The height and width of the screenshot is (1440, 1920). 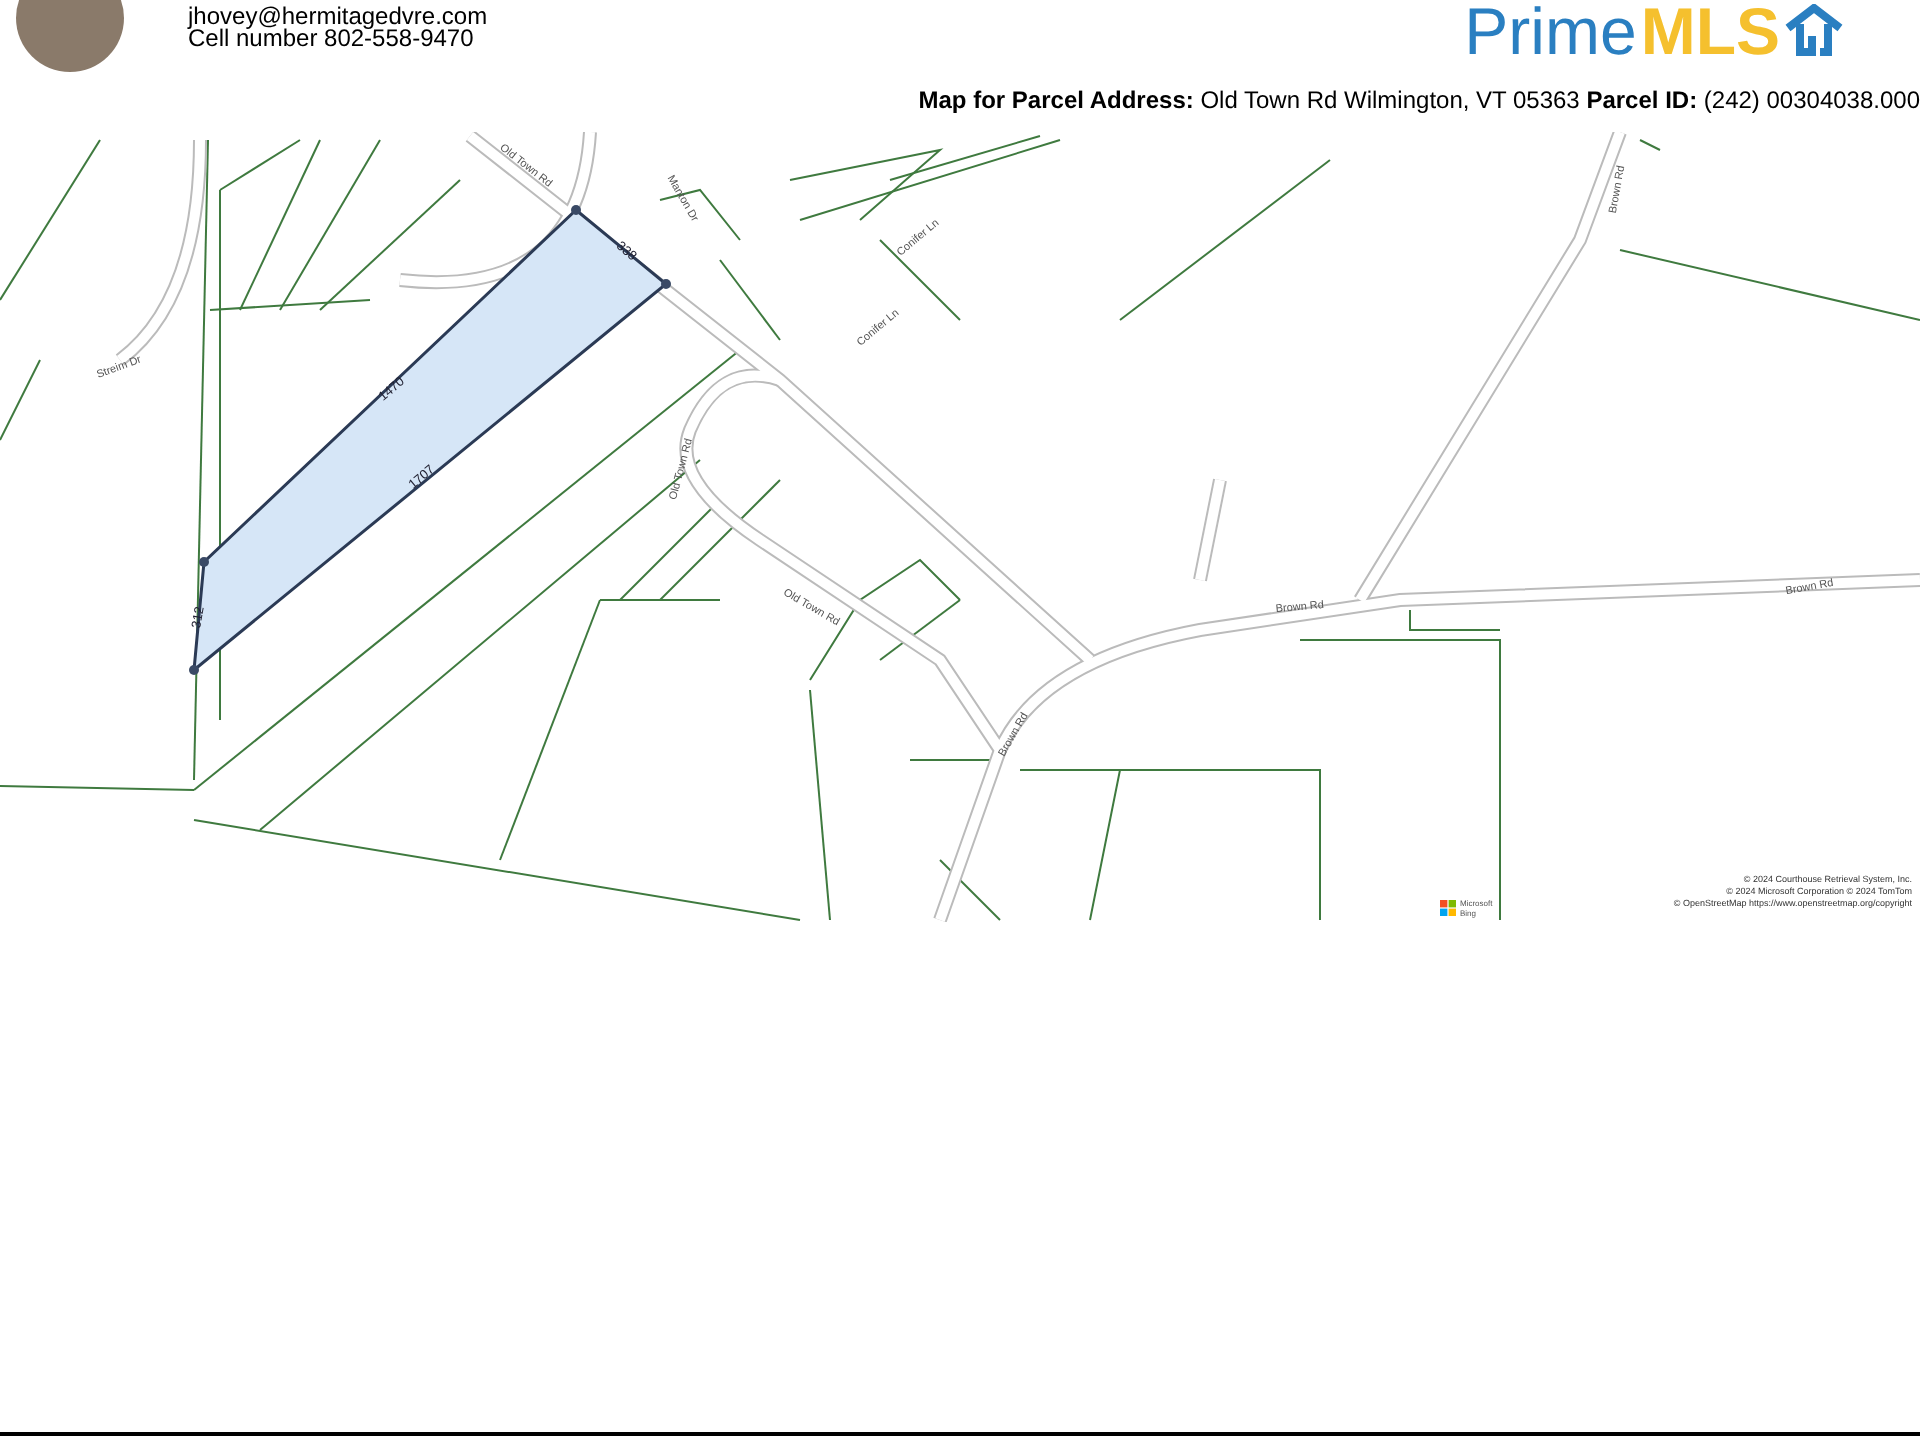 I want to click on map-title: Map for Parcel Address: Old Town Rd Wilmington, VT 05363 Parcel ID: (242) 00304038.000, so click(x=1419, y=100).